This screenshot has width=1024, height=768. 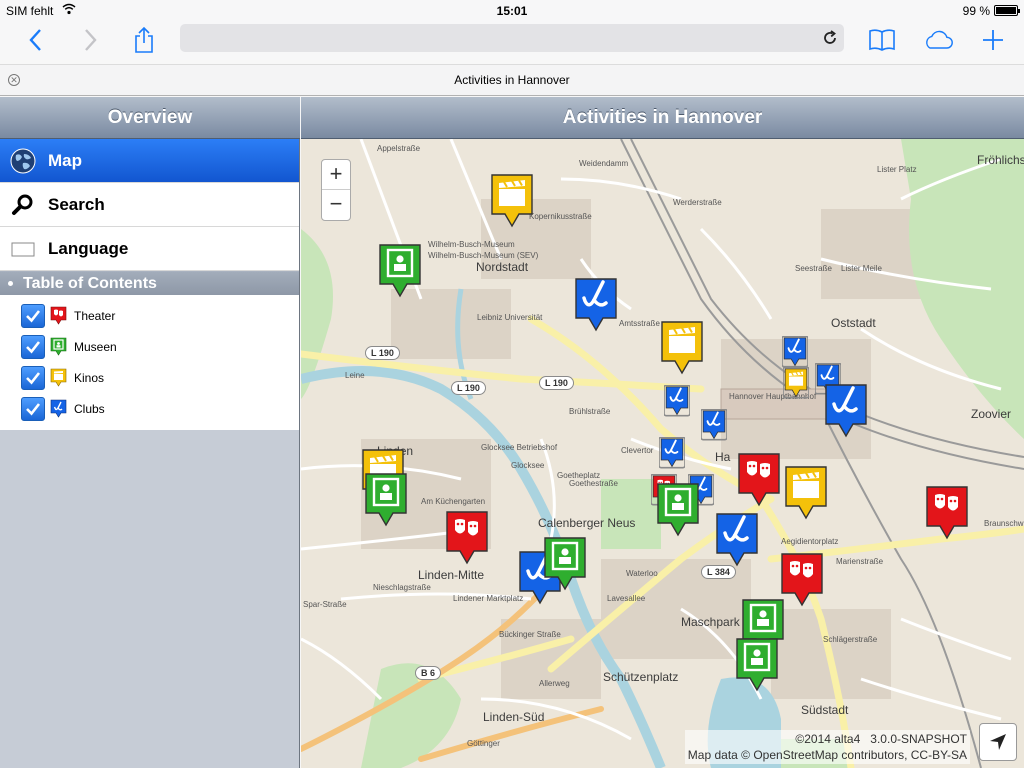 I want to click on new-tab-button, so click(x=993, y=40).